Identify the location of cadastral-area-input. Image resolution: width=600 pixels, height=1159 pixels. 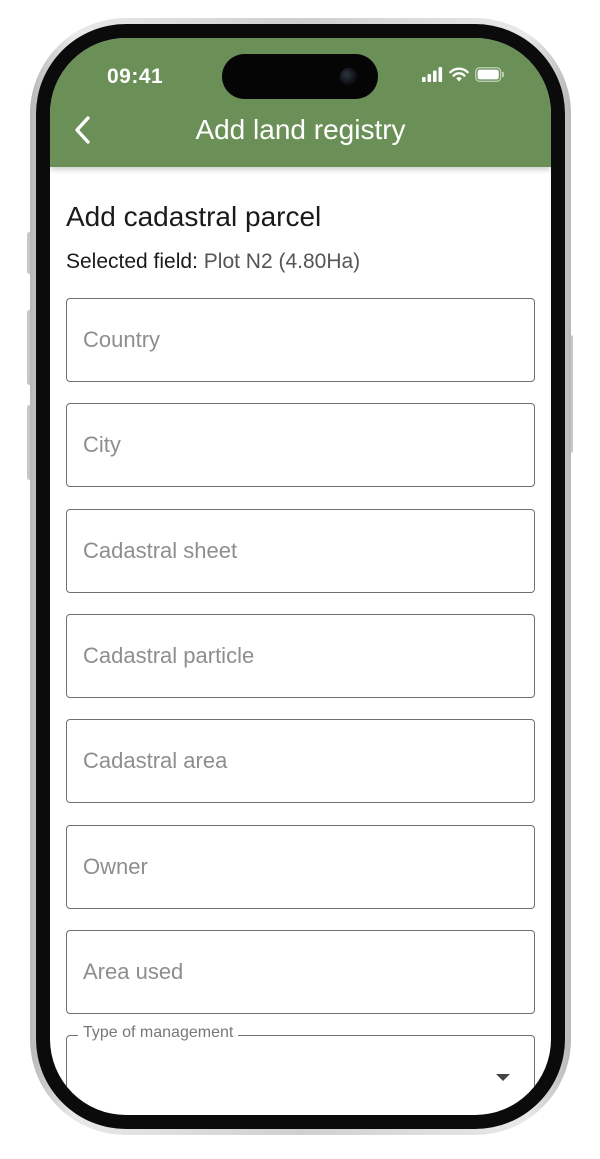
(300, 761).